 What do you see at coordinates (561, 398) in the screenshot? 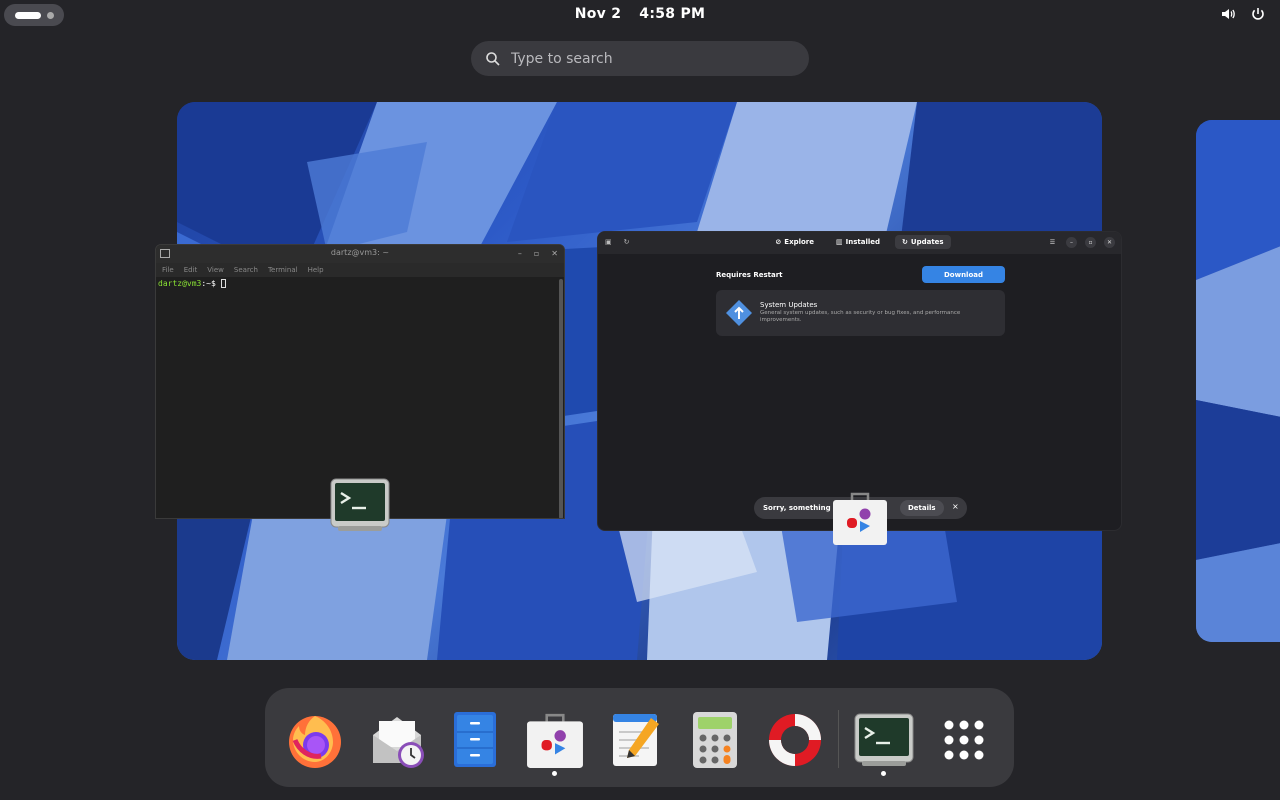
I see `scrollbar` at bounding box center [561, 398].